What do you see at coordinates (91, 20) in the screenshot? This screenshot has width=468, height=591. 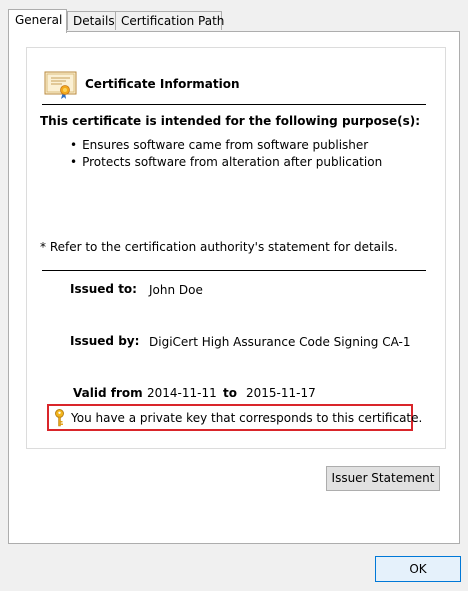 I see `tab-details: Details` at bounding box center [91, 20].